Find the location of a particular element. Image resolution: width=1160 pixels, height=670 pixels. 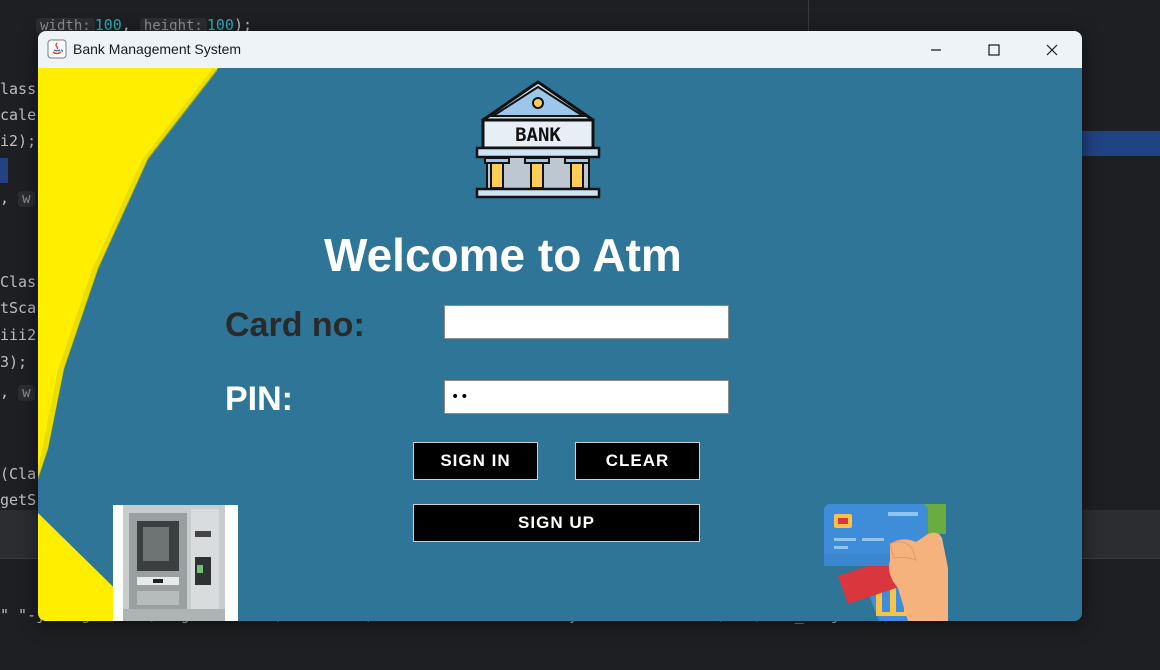

code-line: i2); is located at coordinates (18, 141).